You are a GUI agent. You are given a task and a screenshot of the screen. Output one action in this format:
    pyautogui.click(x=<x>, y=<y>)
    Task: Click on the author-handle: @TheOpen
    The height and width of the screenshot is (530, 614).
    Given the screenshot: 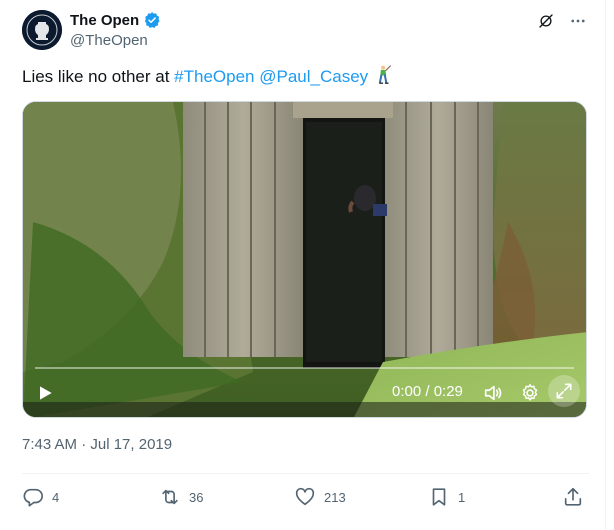 What is the action you would take?
    pyautogui.click(x=115, y=40)
    